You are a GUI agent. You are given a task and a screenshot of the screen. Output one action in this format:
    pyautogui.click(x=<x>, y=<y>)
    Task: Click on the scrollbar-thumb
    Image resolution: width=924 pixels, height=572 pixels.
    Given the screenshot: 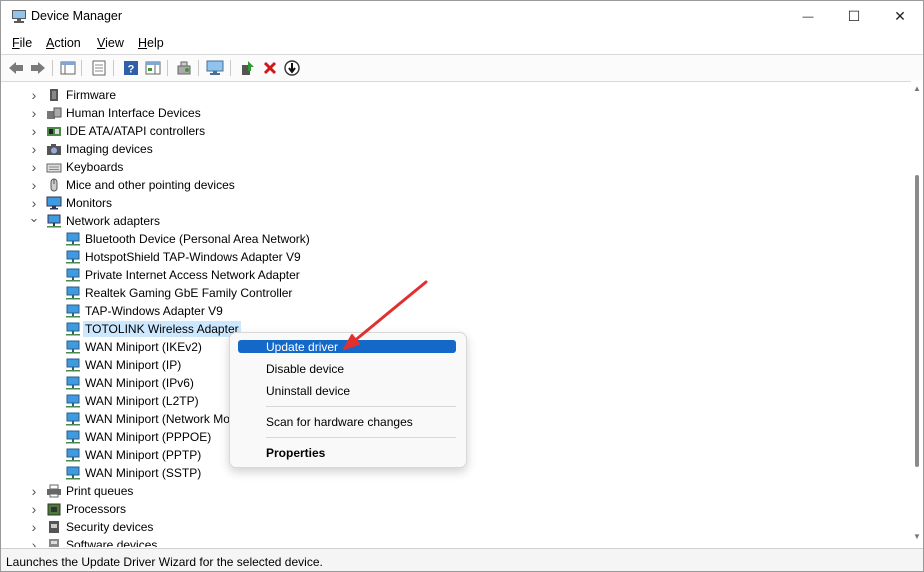 What is the action you would take?
    pyautogui.click(x=917, y=321)
    